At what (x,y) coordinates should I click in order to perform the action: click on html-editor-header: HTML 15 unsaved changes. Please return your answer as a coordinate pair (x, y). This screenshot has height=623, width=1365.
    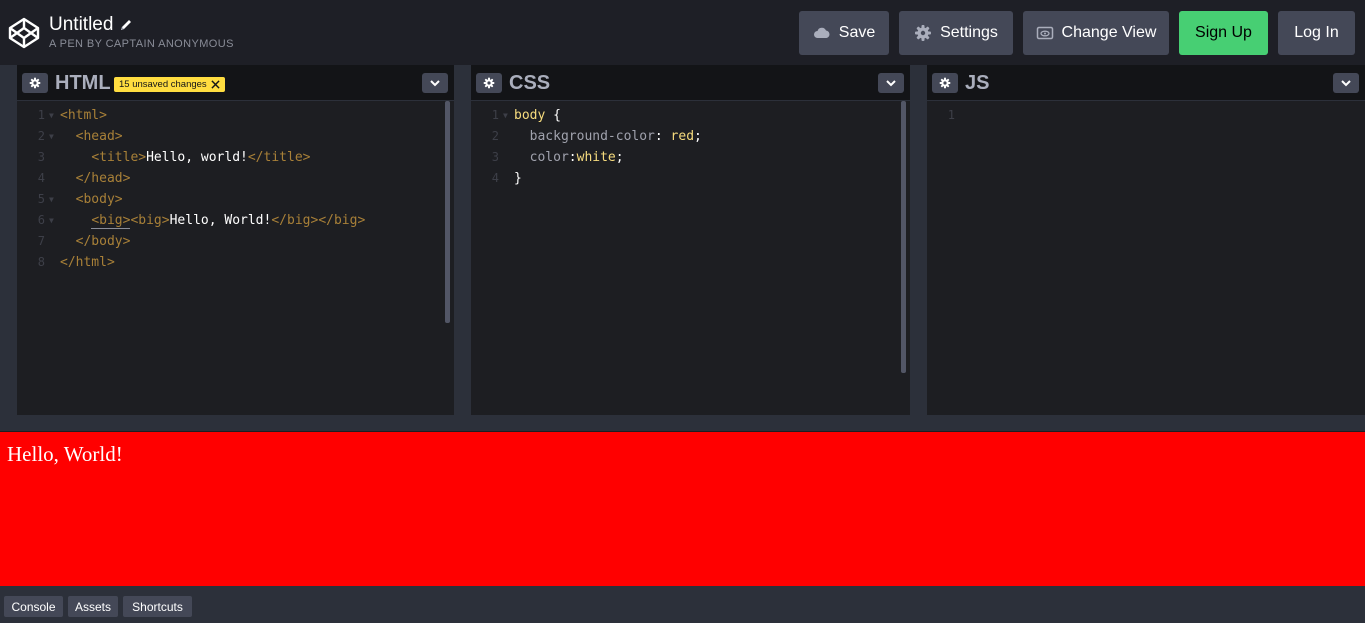
    Looking at the image, I should click on (235, 83).